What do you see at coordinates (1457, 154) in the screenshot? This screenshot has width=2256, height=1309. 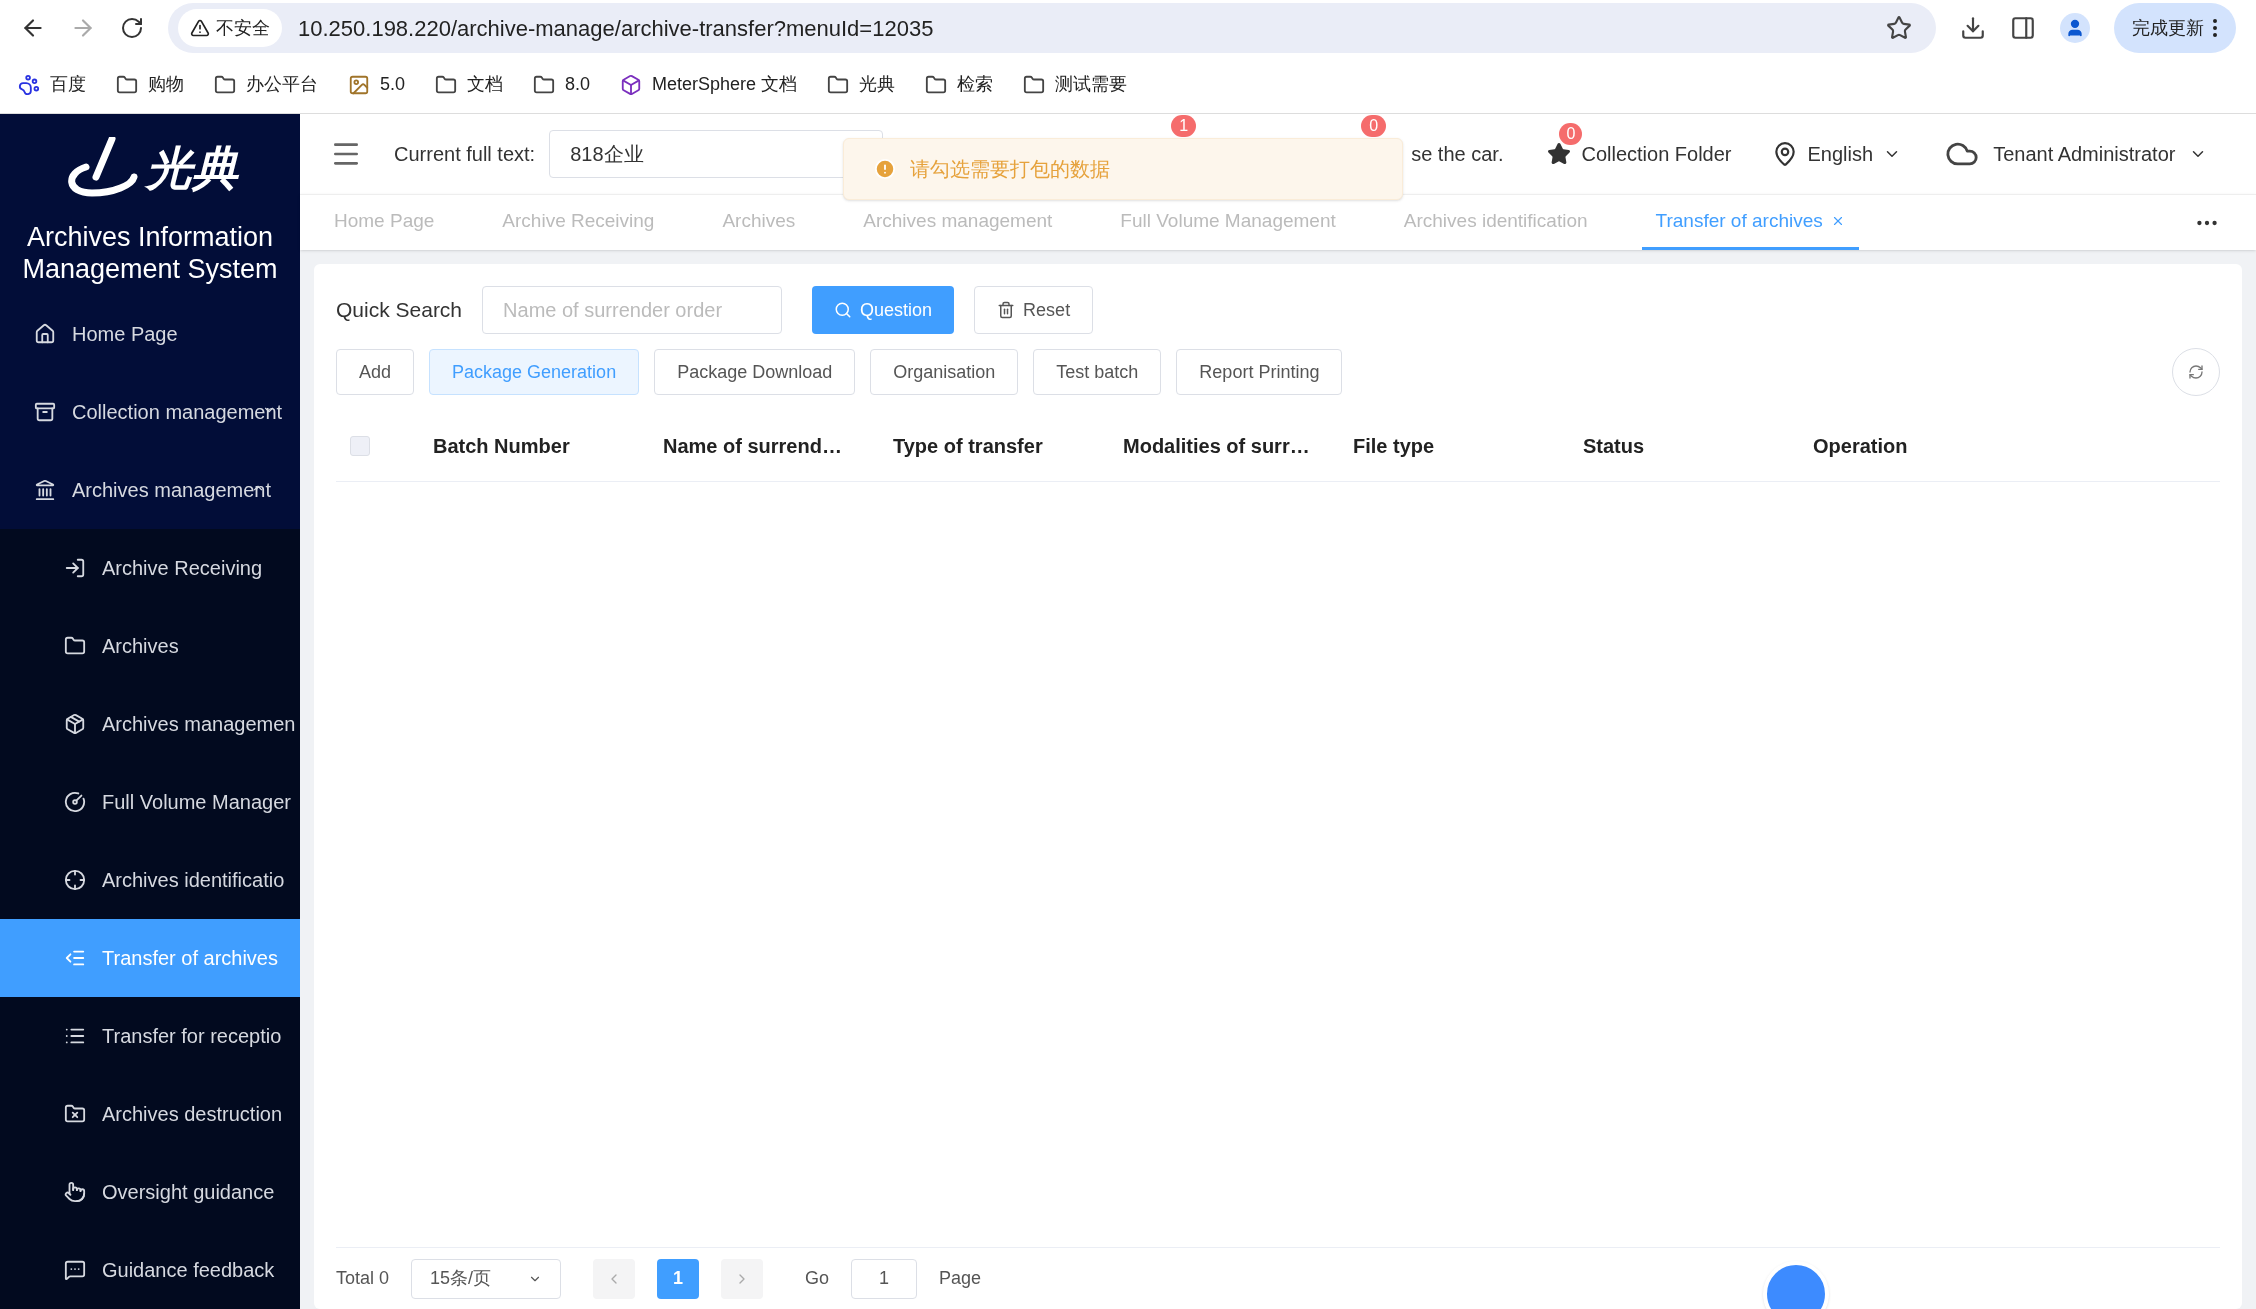 I see `header-text: se the car.` at bounding box center [1457, 154].